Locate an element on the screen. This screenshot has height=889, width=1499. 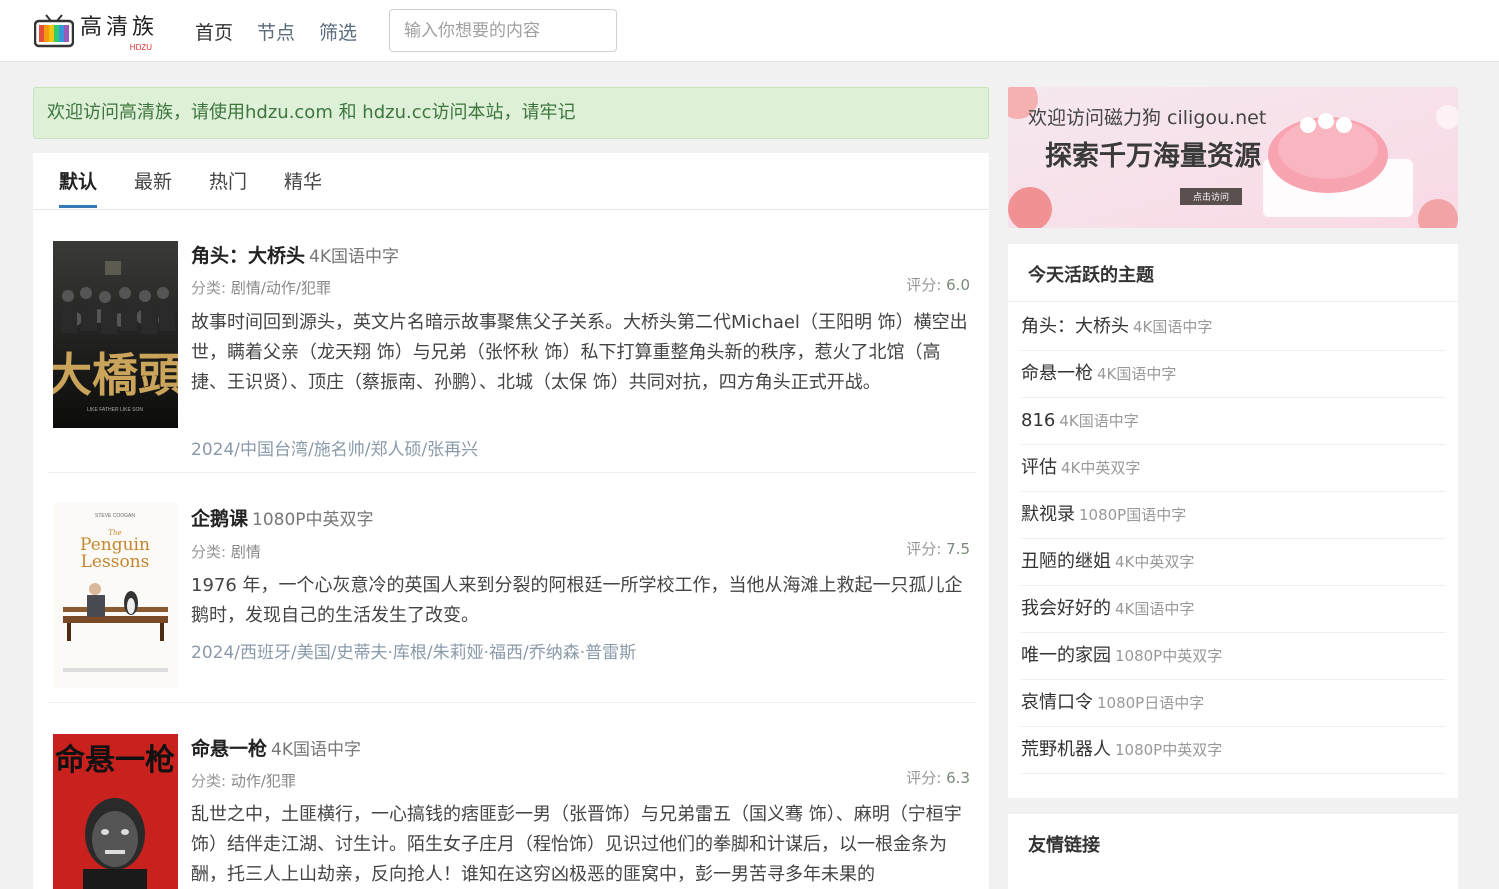
ad-banner: 欢迎访问磁力狗 ciligou.net 探索千万海量资源 点击访问 is located at coordinates (1233, 157).